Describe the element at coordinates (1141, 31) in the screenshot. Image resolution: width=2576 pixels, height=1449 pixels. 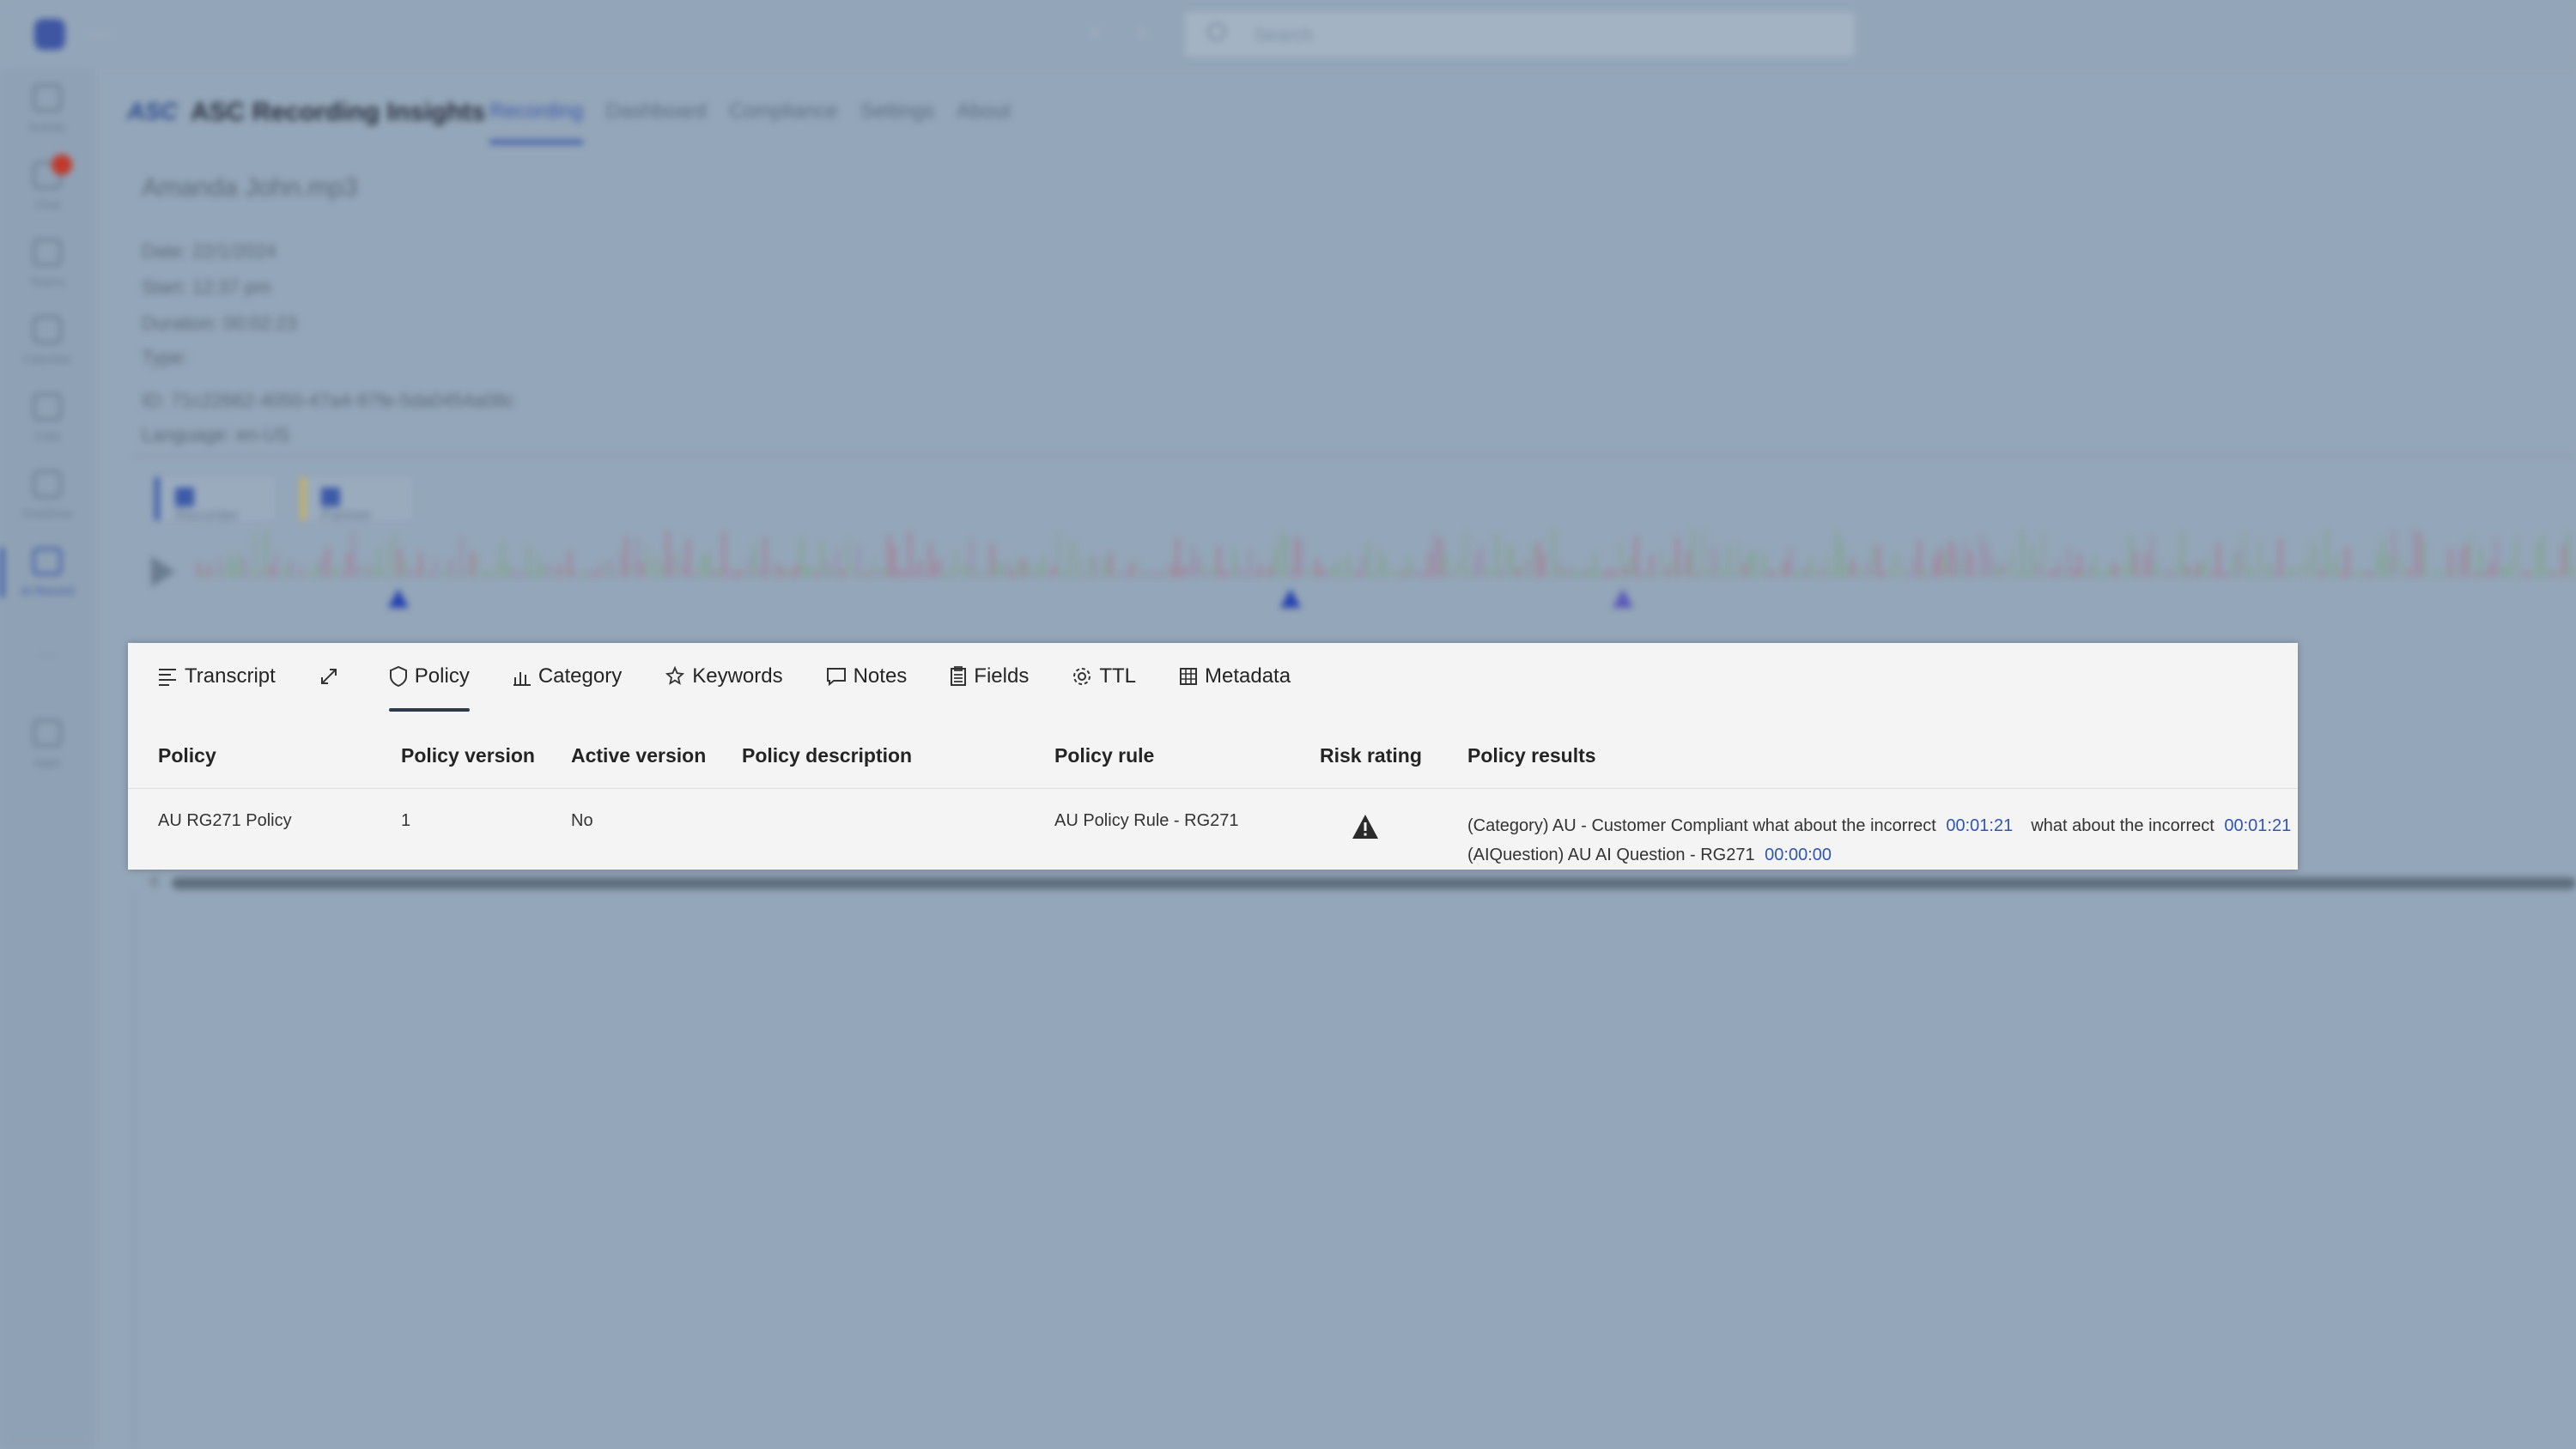
I see `forward-arrow-icon: ›` at that location.